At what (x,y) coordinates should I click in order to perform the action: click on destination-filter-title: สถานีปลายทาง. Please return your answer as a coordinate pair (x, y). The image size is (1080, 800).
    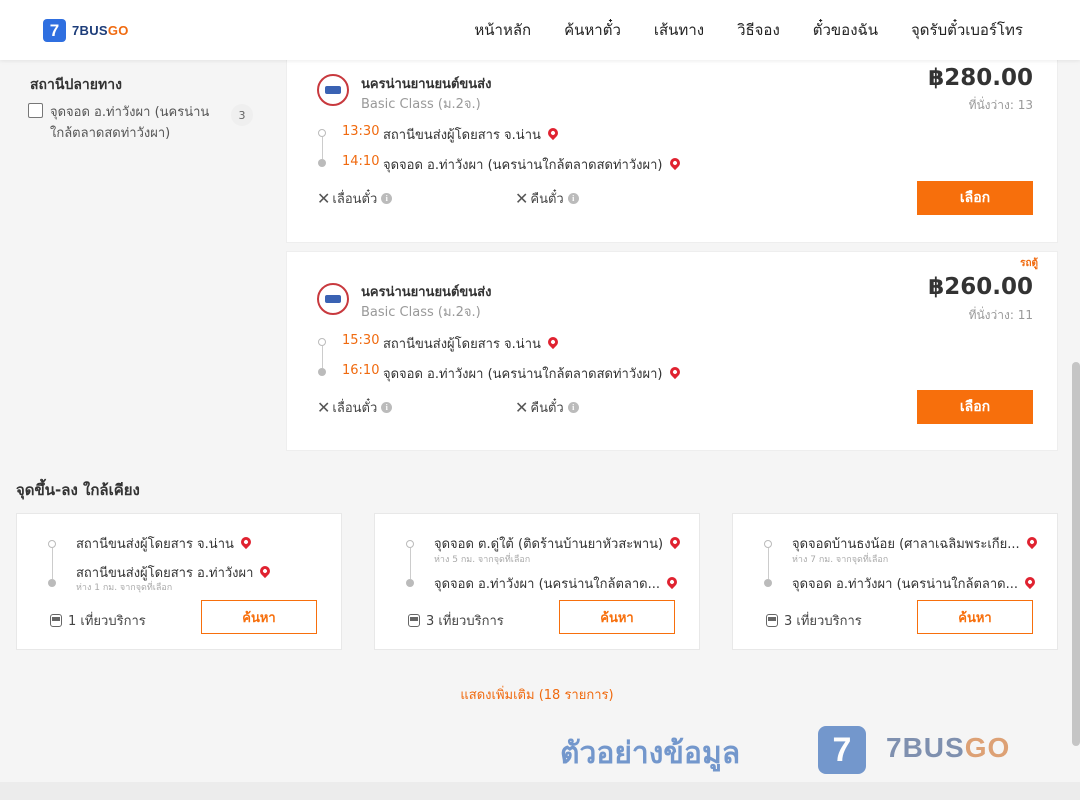
    Looking at the image, I should click on (76, 85).